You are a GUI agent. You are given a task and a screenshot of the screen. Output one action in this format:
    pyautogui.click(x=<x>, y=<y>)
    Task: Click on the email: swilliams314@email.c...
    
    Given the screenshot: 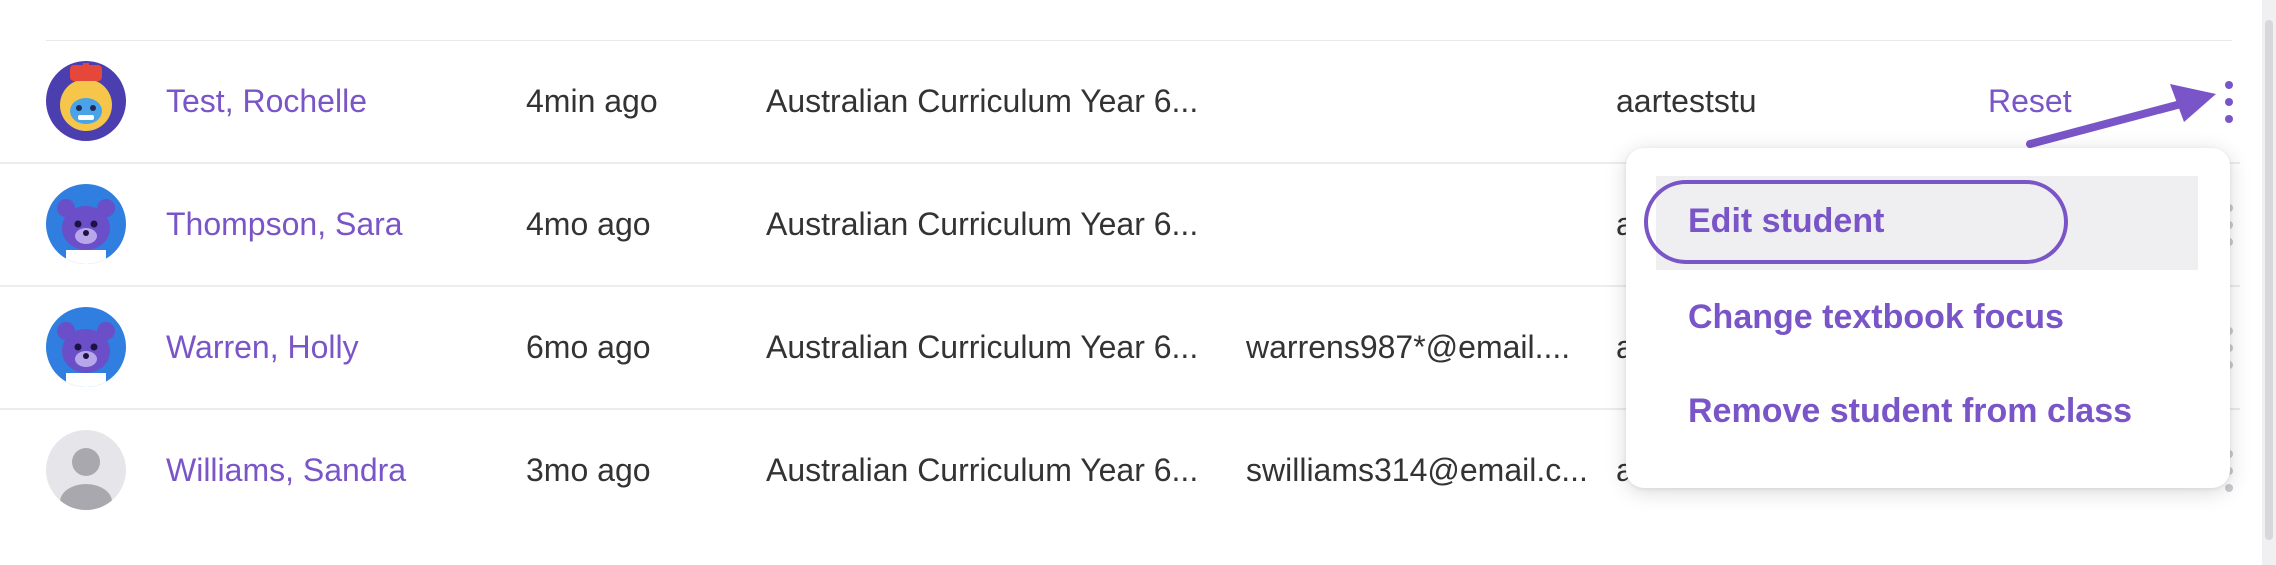 What is the action you would take?
    pyautogui.click(x=1417, y=470)
    